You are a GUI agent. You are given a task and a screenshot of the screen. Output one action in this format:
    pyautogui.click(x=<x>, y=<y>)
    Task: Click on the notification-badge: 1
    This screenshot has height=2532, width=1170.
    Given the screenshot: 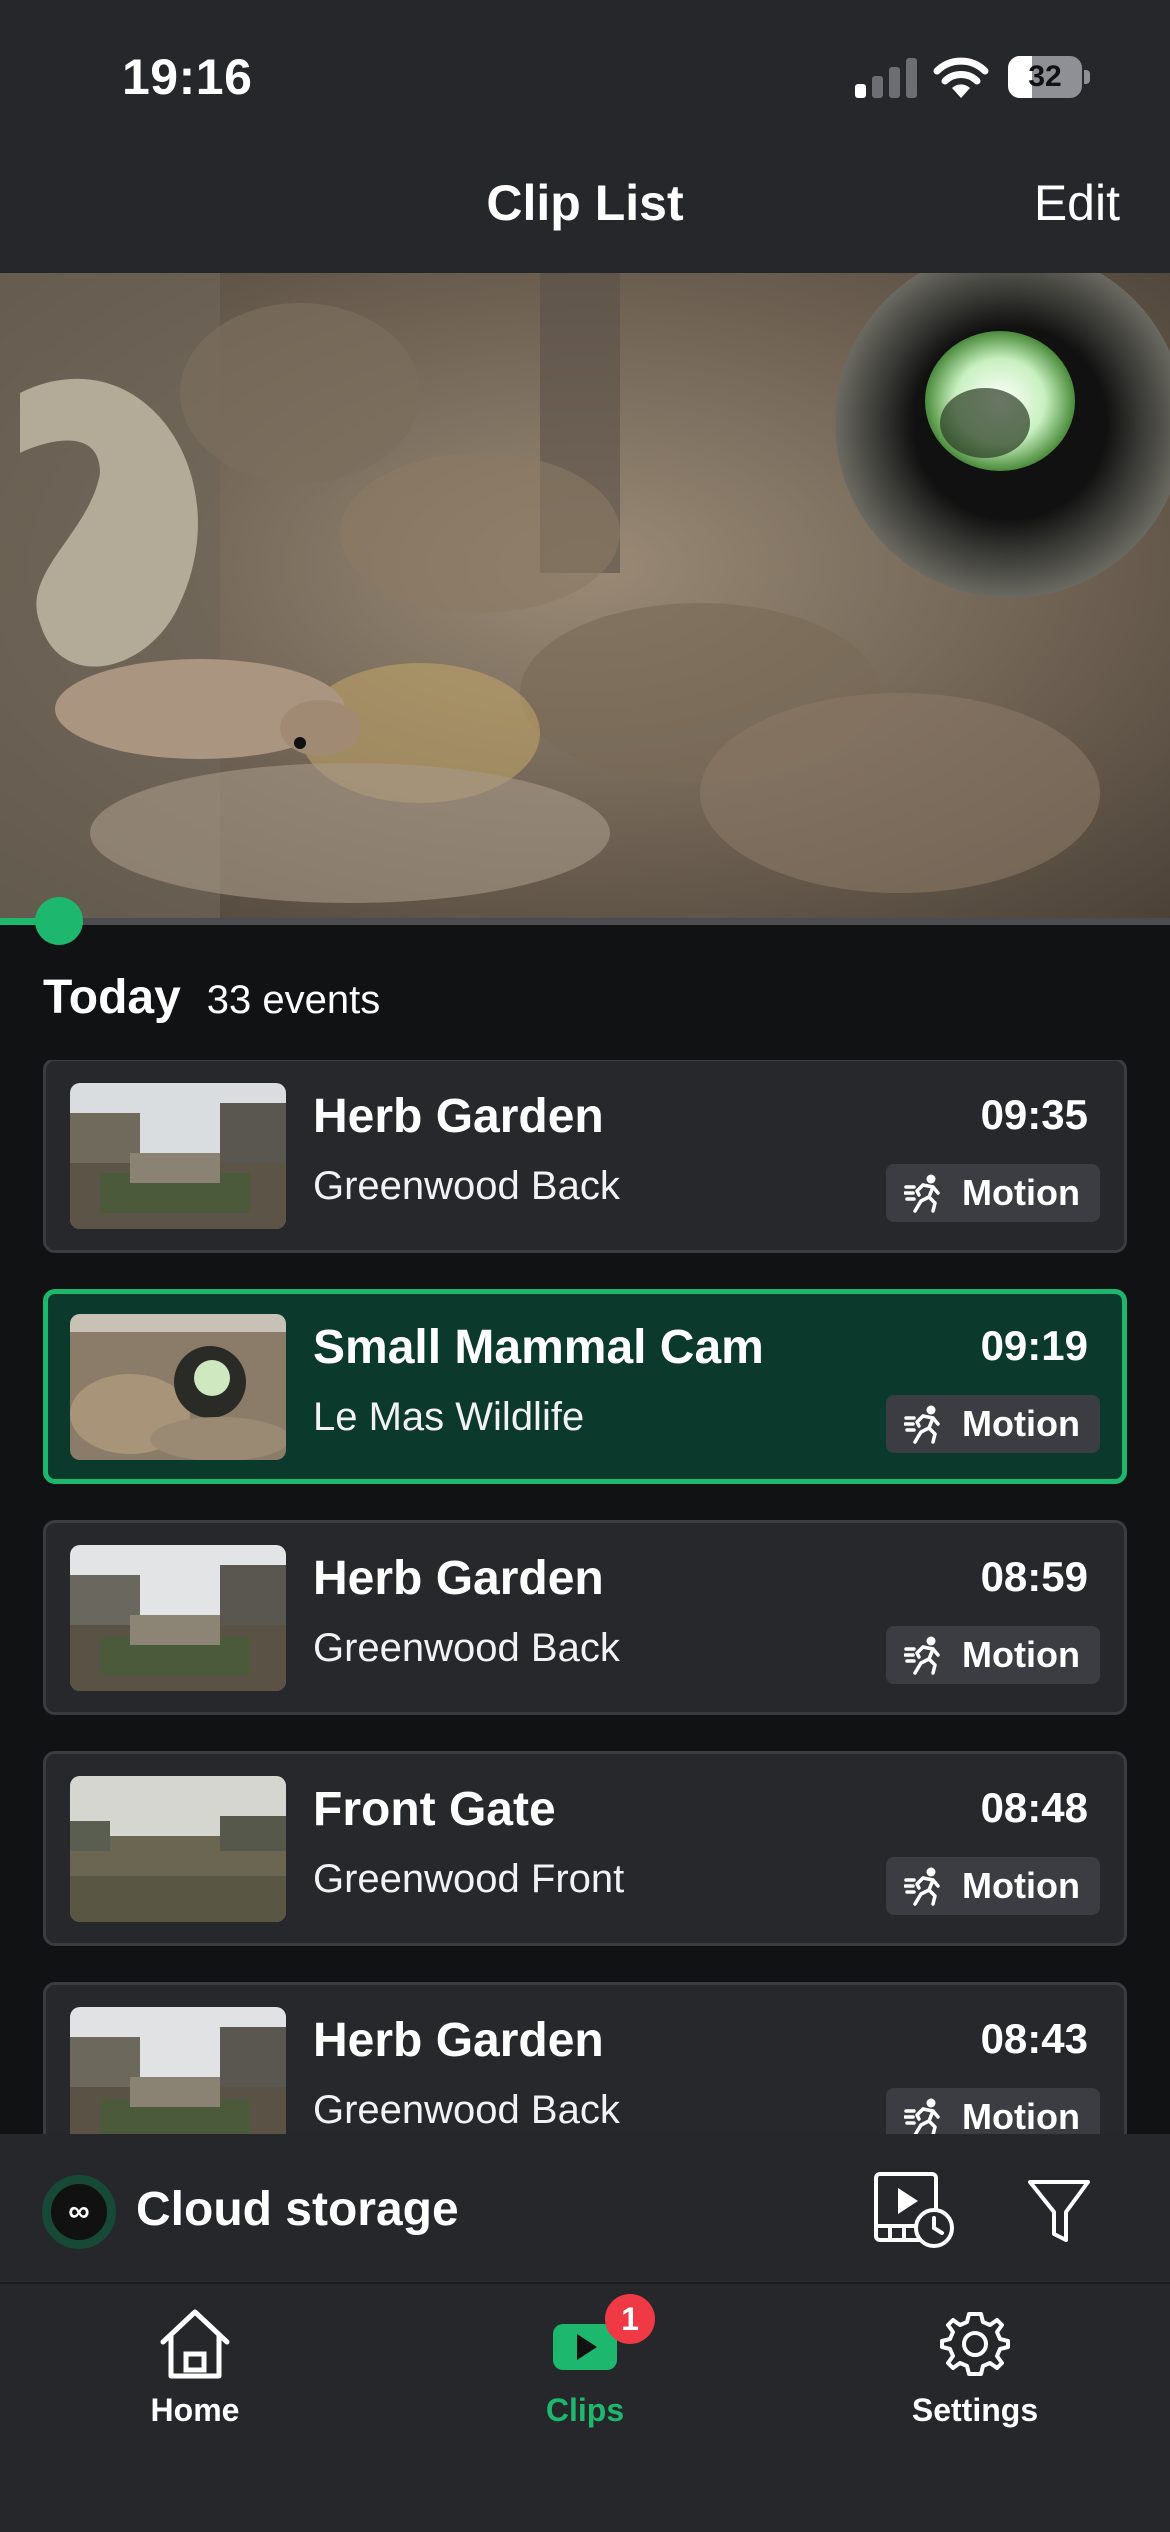 What is the action you would take?
    pyautogui.click(x=630, y=2319)
    